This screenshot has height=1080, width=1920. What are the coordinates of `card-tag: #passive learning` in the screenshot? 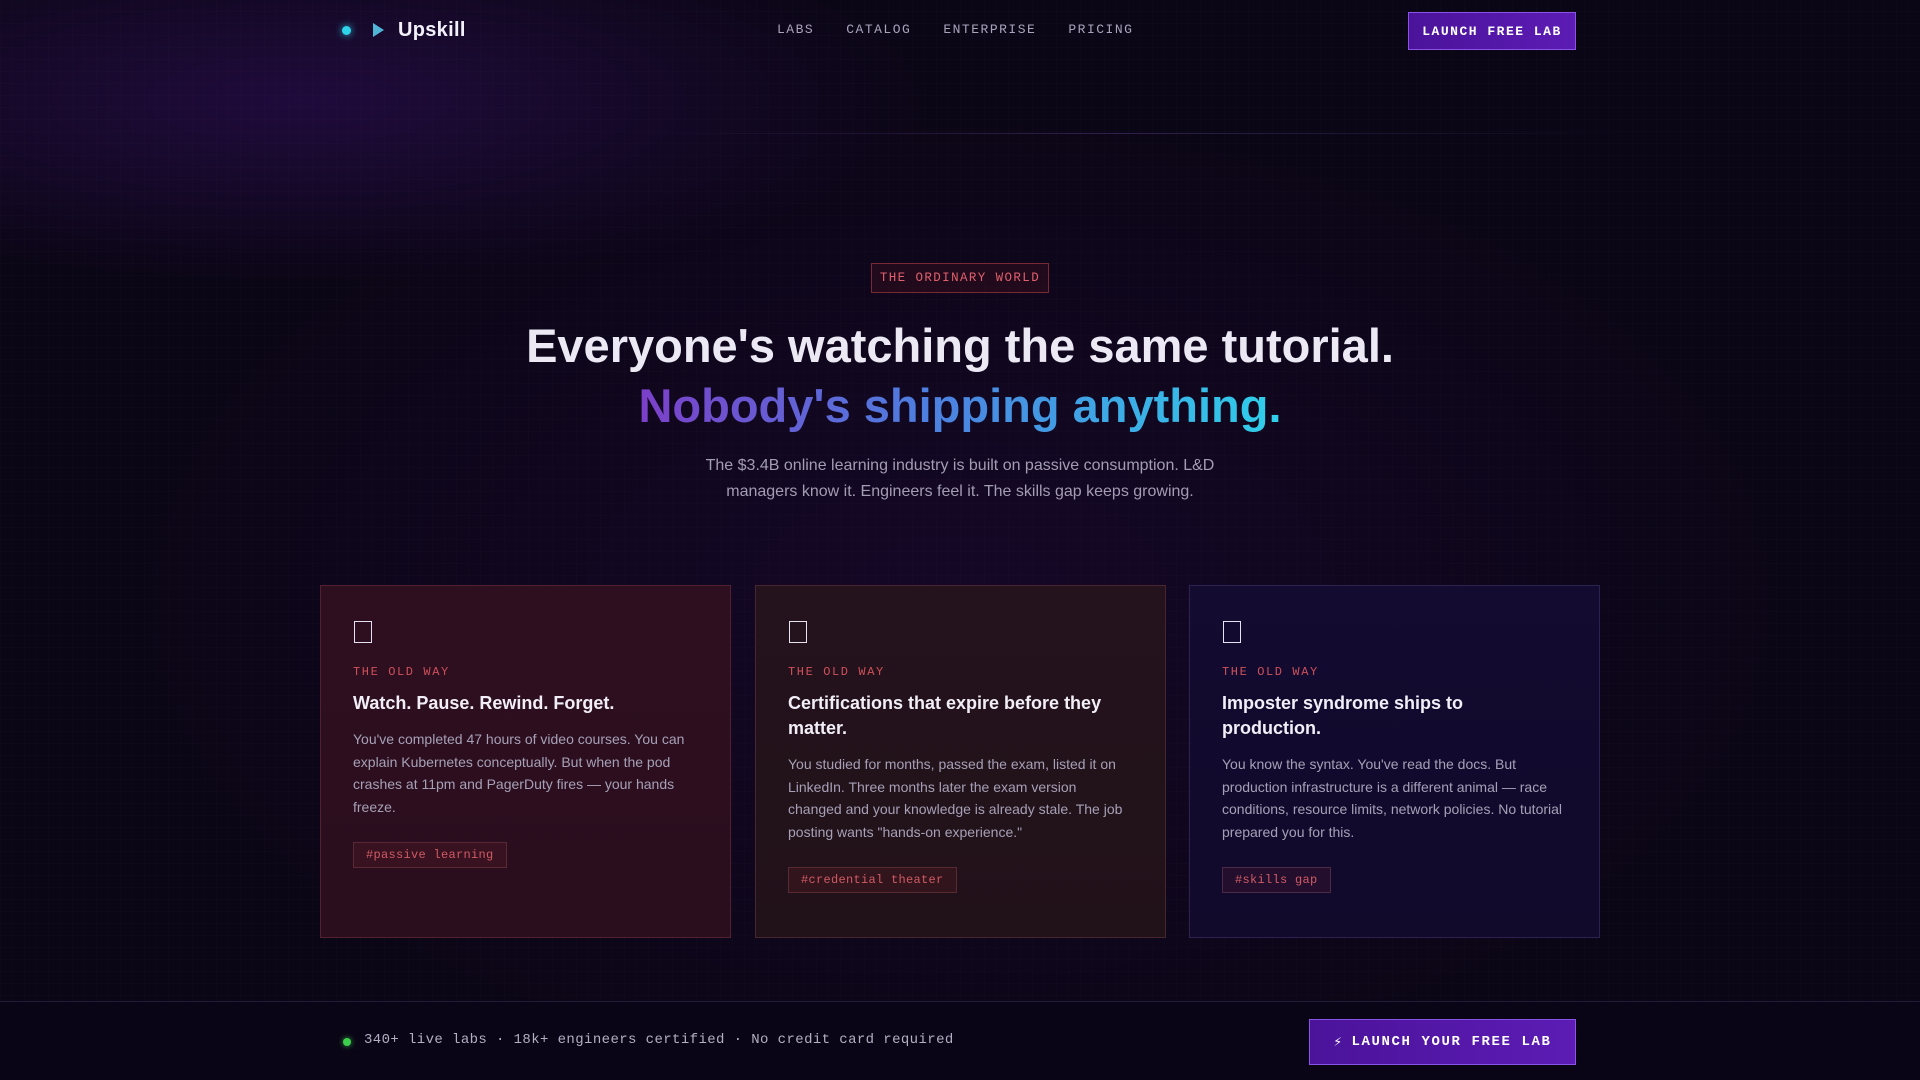 It's located at (430, 855).